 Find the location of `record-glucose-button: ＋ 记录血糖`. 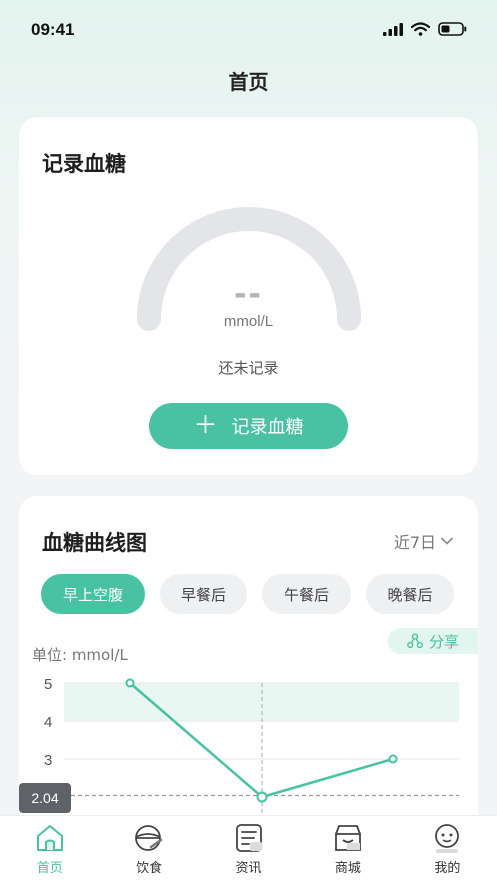

record-glucose-button: ＋ 记录血糖 is located at coordinates (248, 426).